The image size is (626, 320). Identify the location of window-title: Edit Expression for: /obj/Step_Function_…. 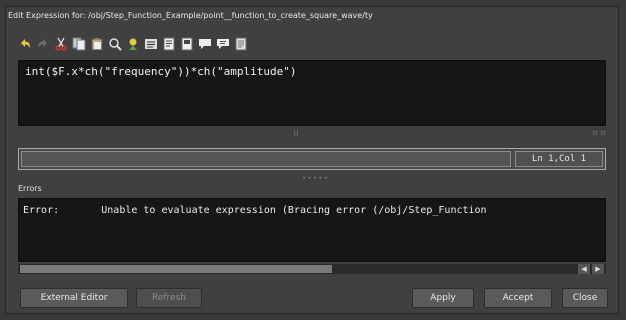
(190, 15).